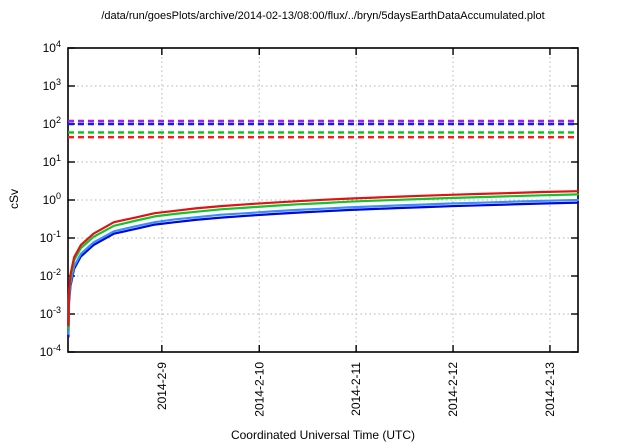 Image resolution: width=640 pixels, height=448 pixels. Describe the element at coordinates (323, 435) in the screenshot. I see `x-axis-label: Coordinated Universal Time (UTC)` at that location.